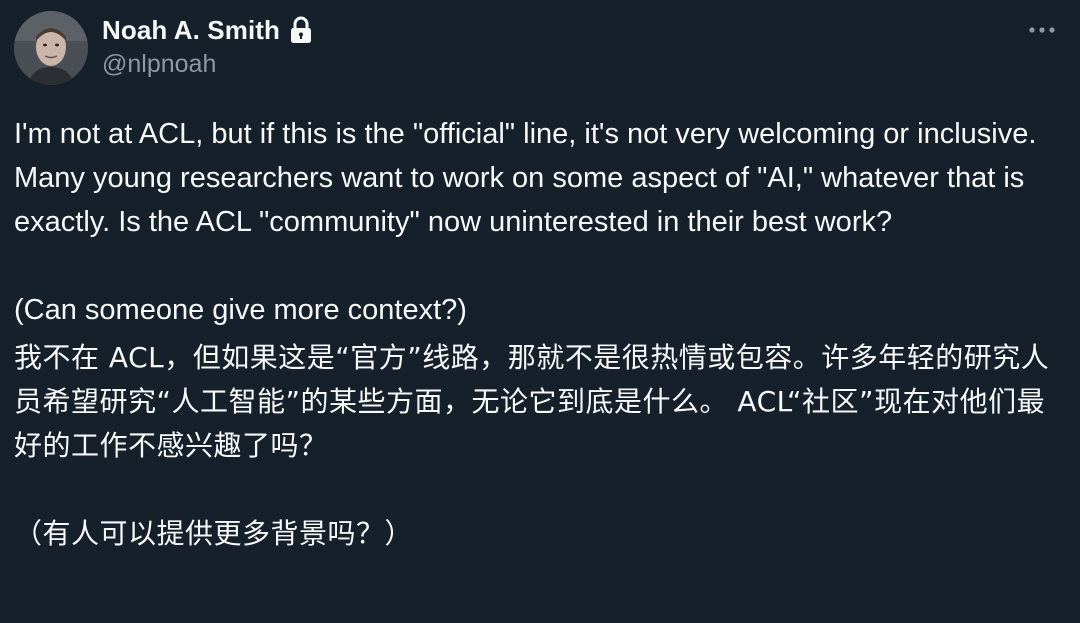  What do you see at coordinates (159, 64) in the screenshot?
I see `author-handle: @nlpnoah` at bounding box center [159, 64].